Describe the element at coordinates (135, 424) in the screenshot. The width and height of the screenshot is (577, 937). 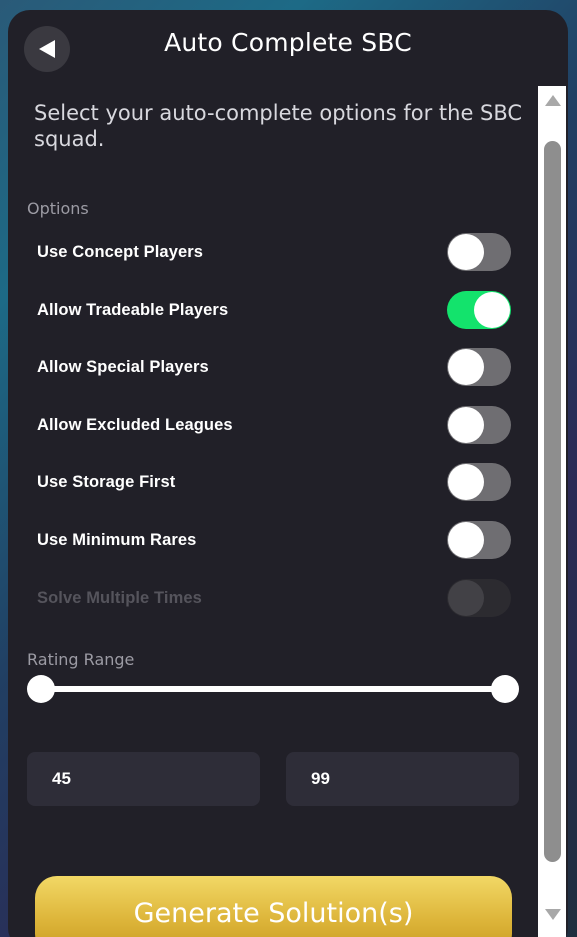
I see `option-label: Allow Excluded Leagues` at that location.